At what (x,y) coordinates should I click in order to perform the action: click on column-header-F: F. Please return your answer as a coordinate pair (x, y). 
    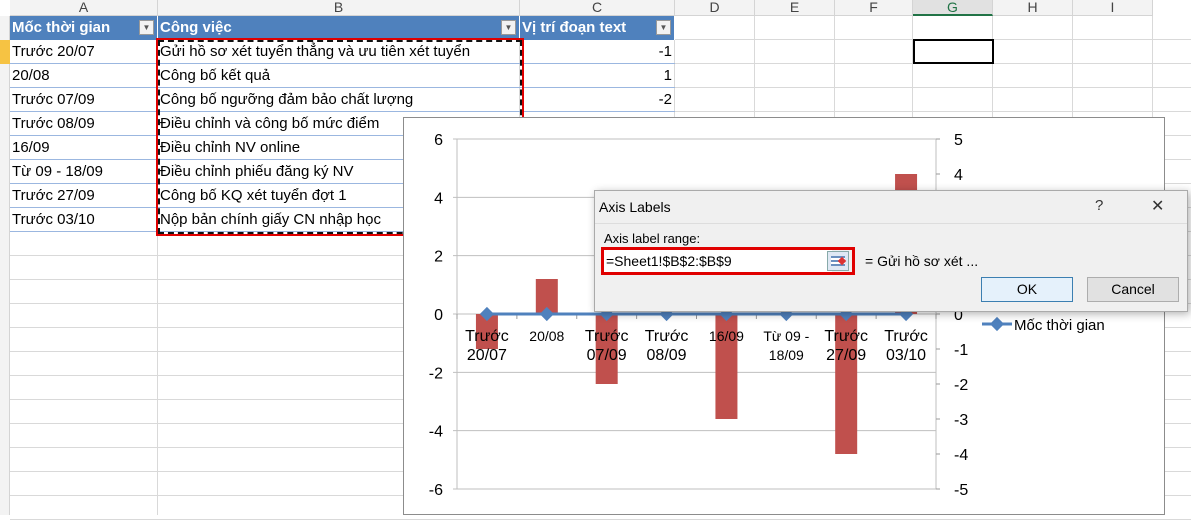
    Looking at the image, I should click on (874, 8).